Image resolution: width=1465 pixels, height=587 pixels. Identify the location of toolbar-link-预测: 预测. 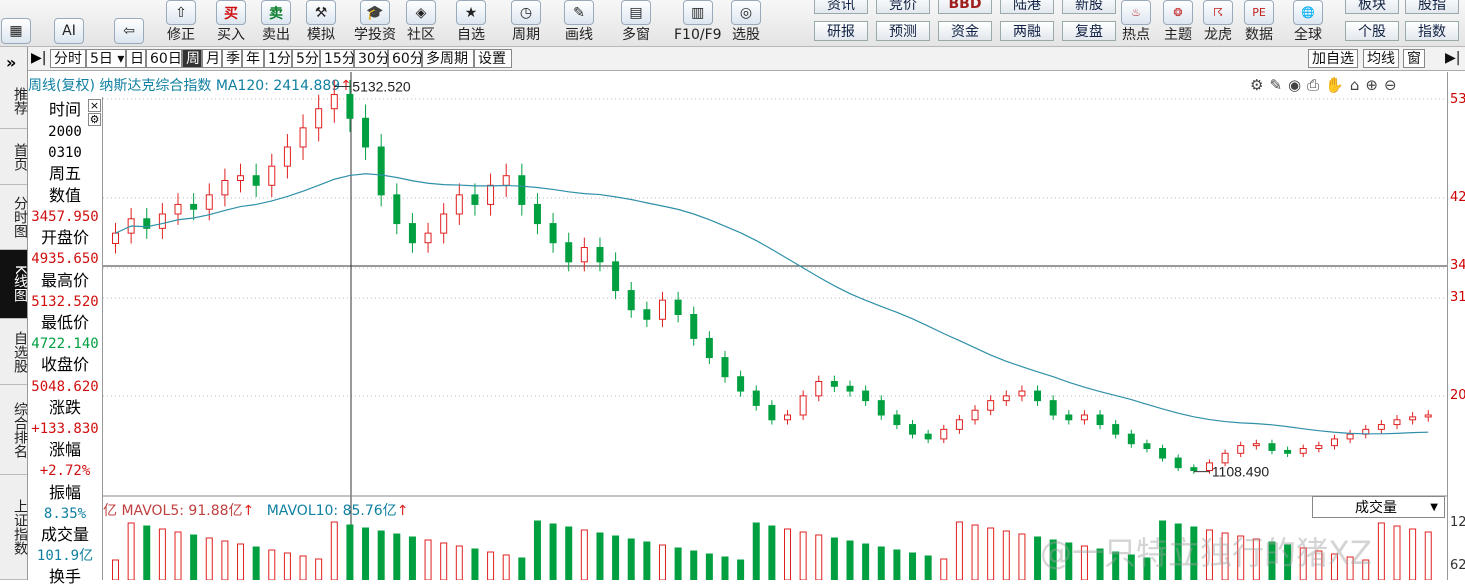
(903, 31).